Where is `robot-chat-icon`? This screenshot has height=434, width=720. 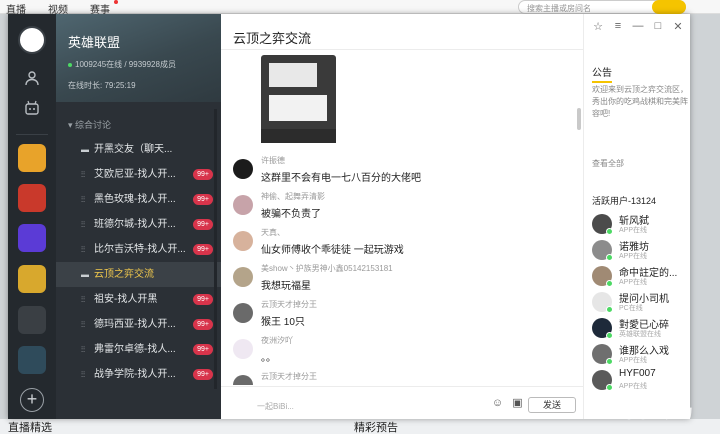
robot-chat-icon is located at coordinates (32, 110).